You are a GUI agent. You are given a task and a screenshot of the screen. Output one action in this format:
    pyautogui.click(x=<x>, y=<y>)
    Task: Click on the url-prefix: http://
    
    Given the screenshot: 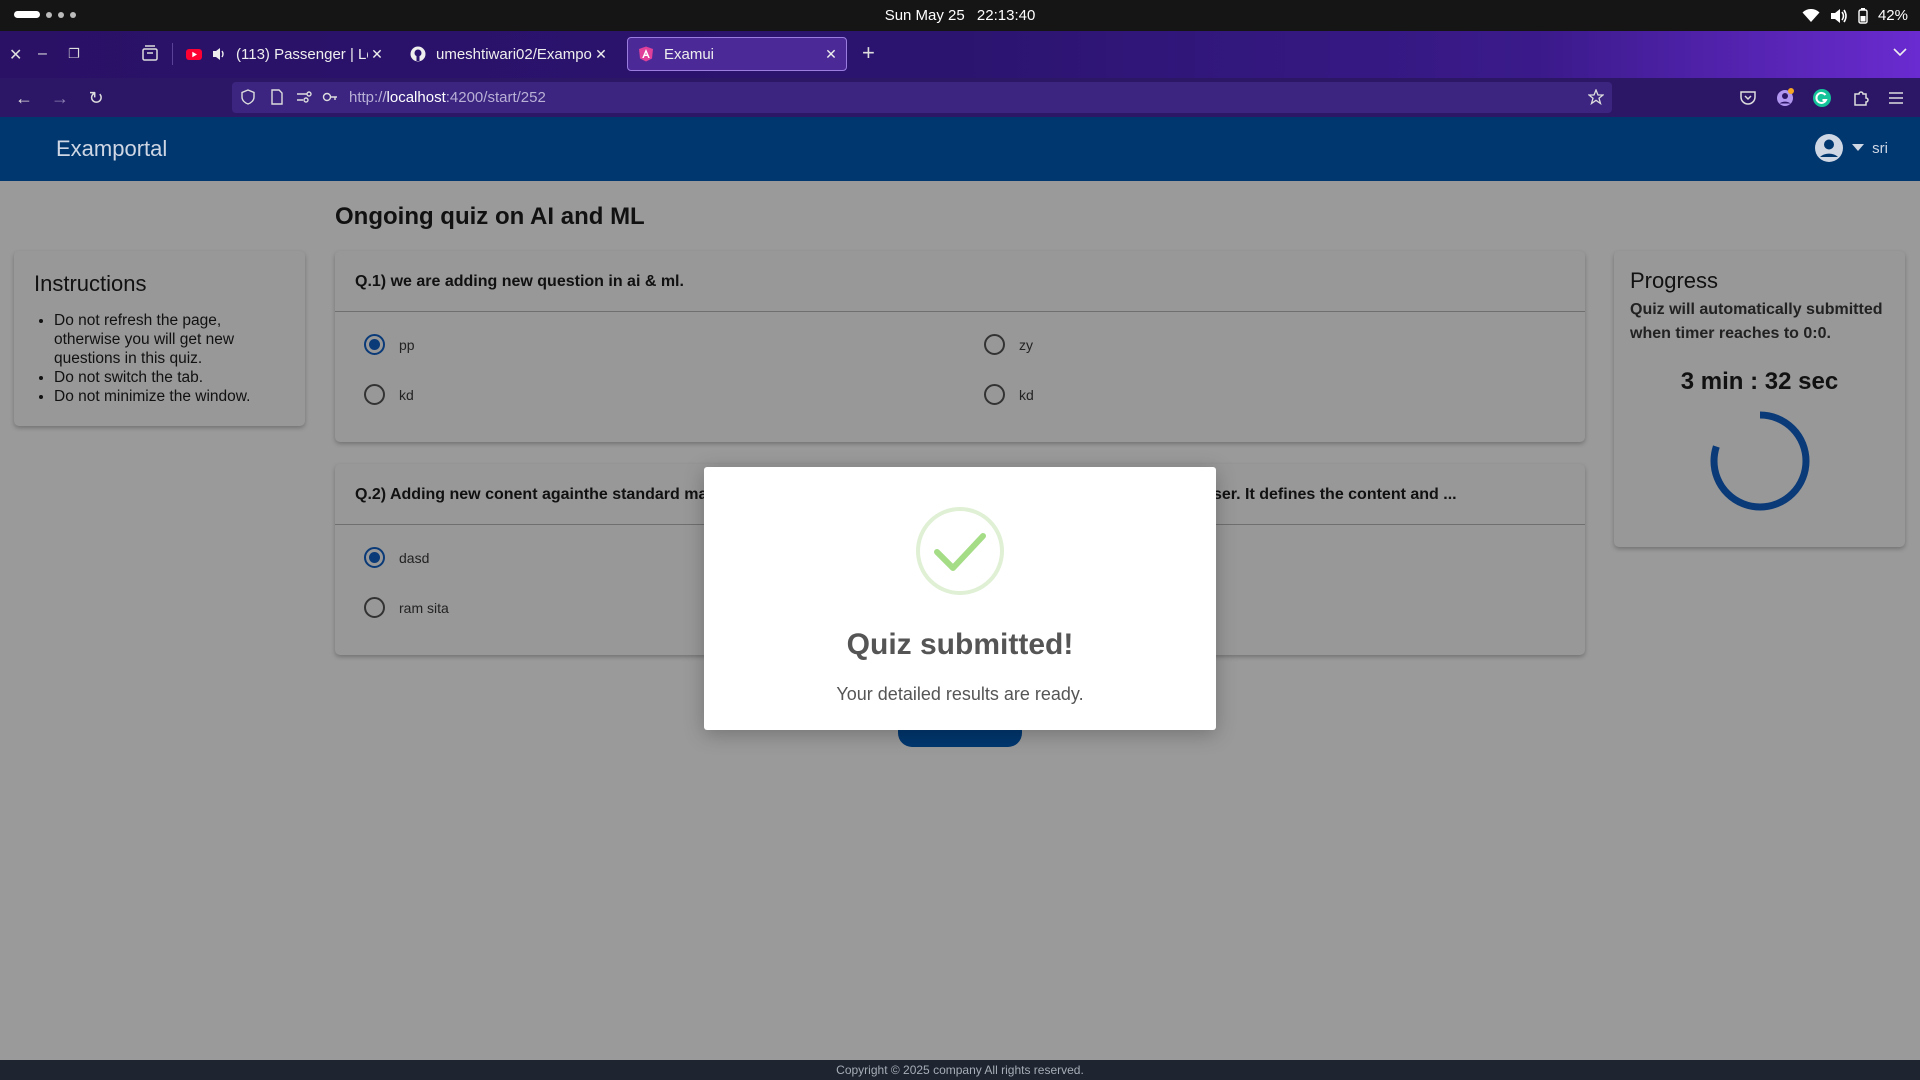 What is the action you would take?
    pyautogui.click(x=368, y=97)
    